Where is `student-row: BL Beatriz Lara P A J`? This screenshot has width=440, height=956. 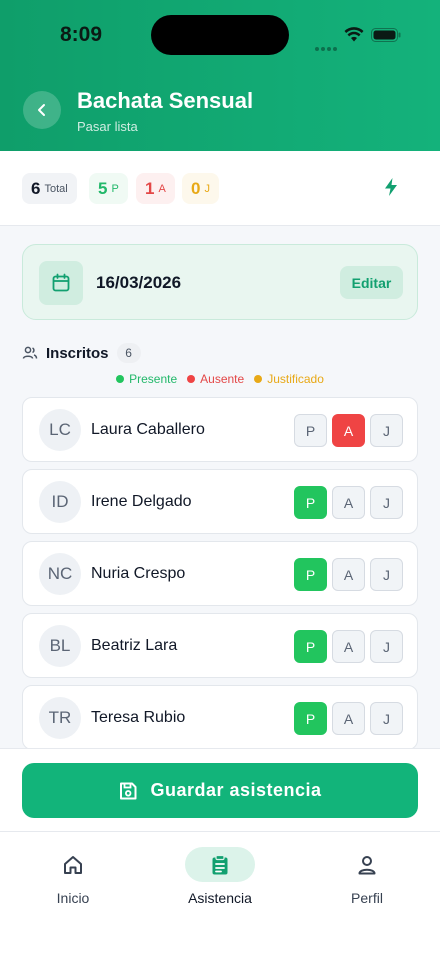 student-row: BL Beatriz Lara P A J is located at coordinates (220, 645).